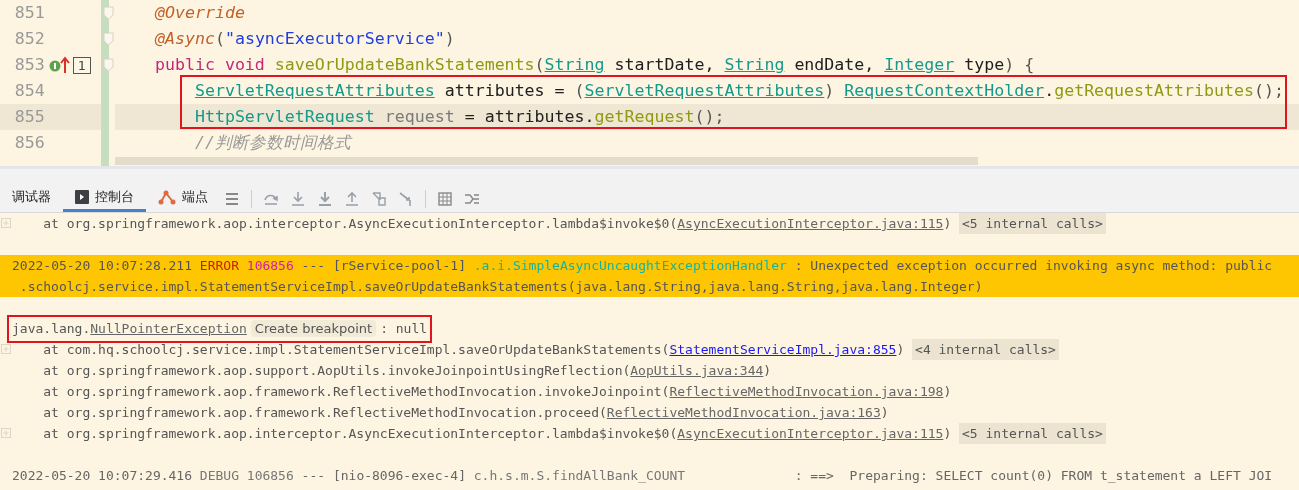  I want to click on stack-trace-line: at com.hq.schoolcj.service.impl.StatementServiceImpl.saveOrUpdateBankStatements(StatementServiceImpl.java:855), so click(474, 350).